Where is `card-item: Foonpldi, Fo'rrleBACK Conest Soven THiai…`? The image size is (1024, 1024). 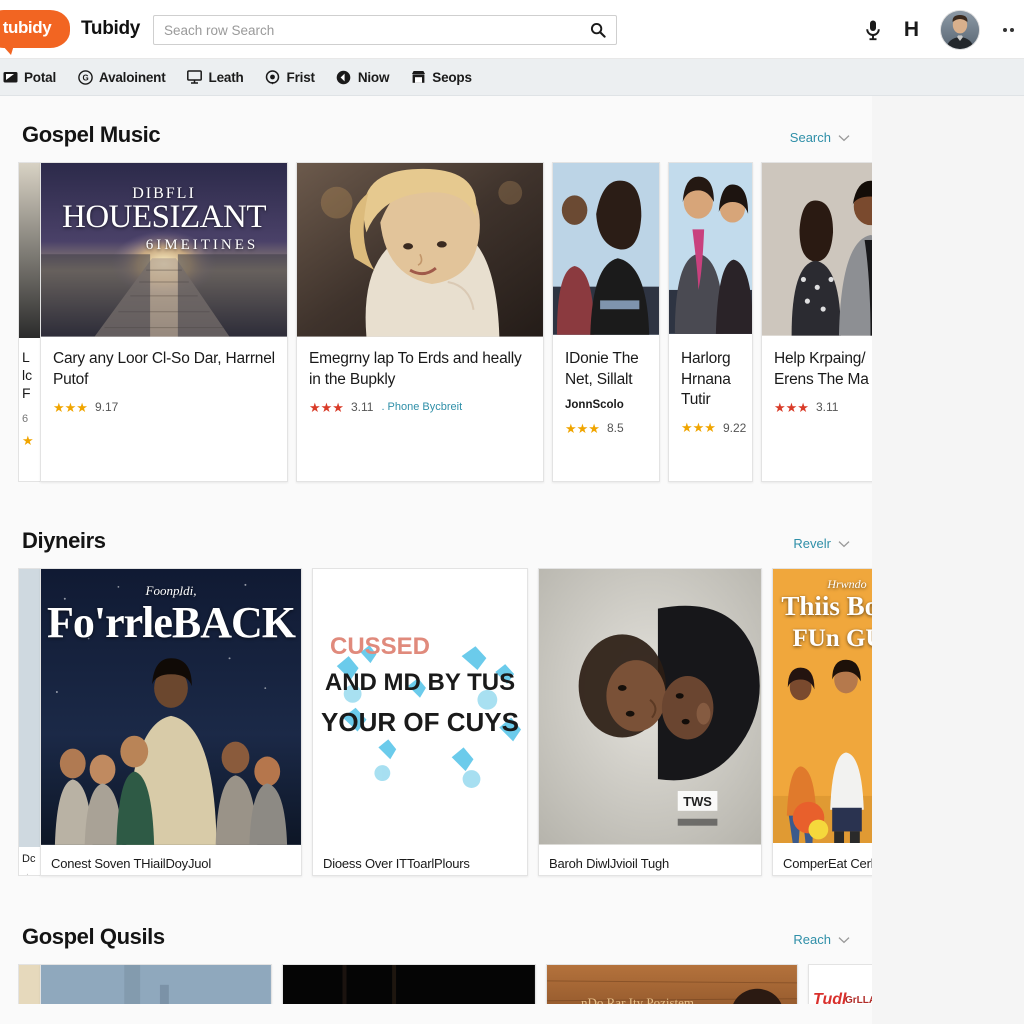
card-item: Foonpldi, Fo'rrleBACK Conest Soven THiai… is located at coordinates (171, 722).